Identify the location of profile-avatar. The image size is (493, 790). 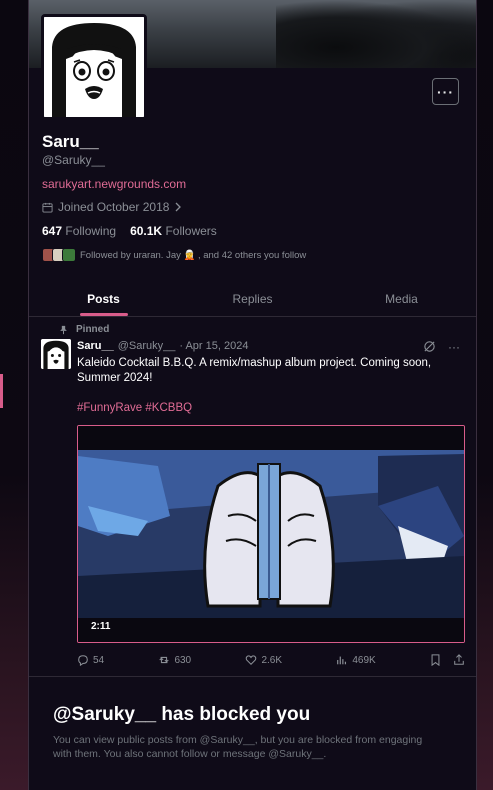
(94, 67).